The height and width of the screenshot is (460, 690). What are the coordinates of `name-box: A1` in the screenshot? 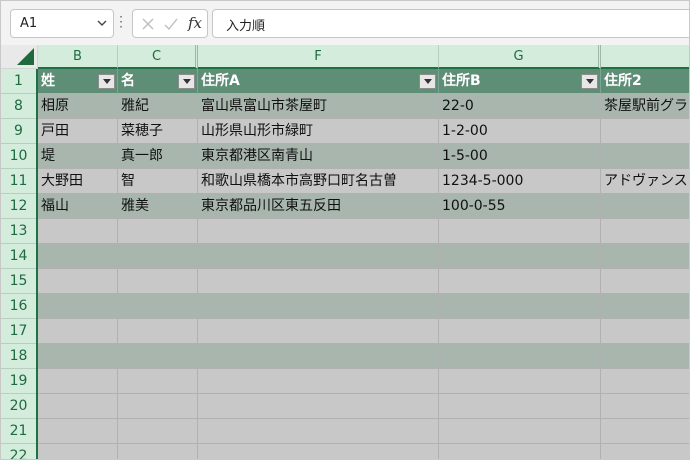 It's located at (62, 23).